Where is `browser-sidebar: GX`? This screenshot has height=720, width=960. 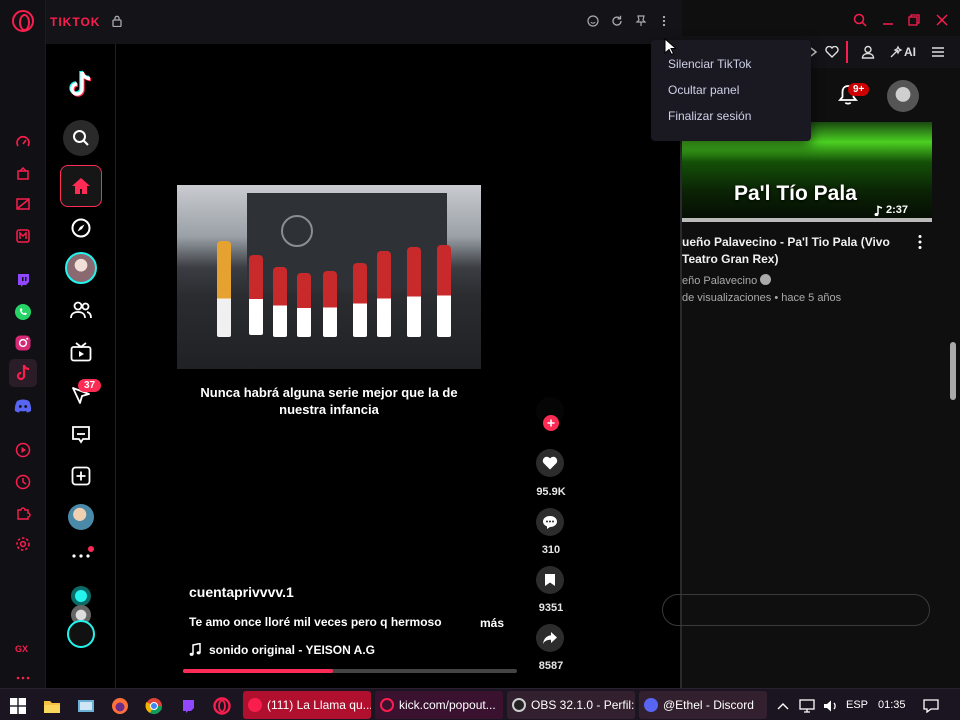 browser-sidebar: GX is located at coordinates (23, 344).